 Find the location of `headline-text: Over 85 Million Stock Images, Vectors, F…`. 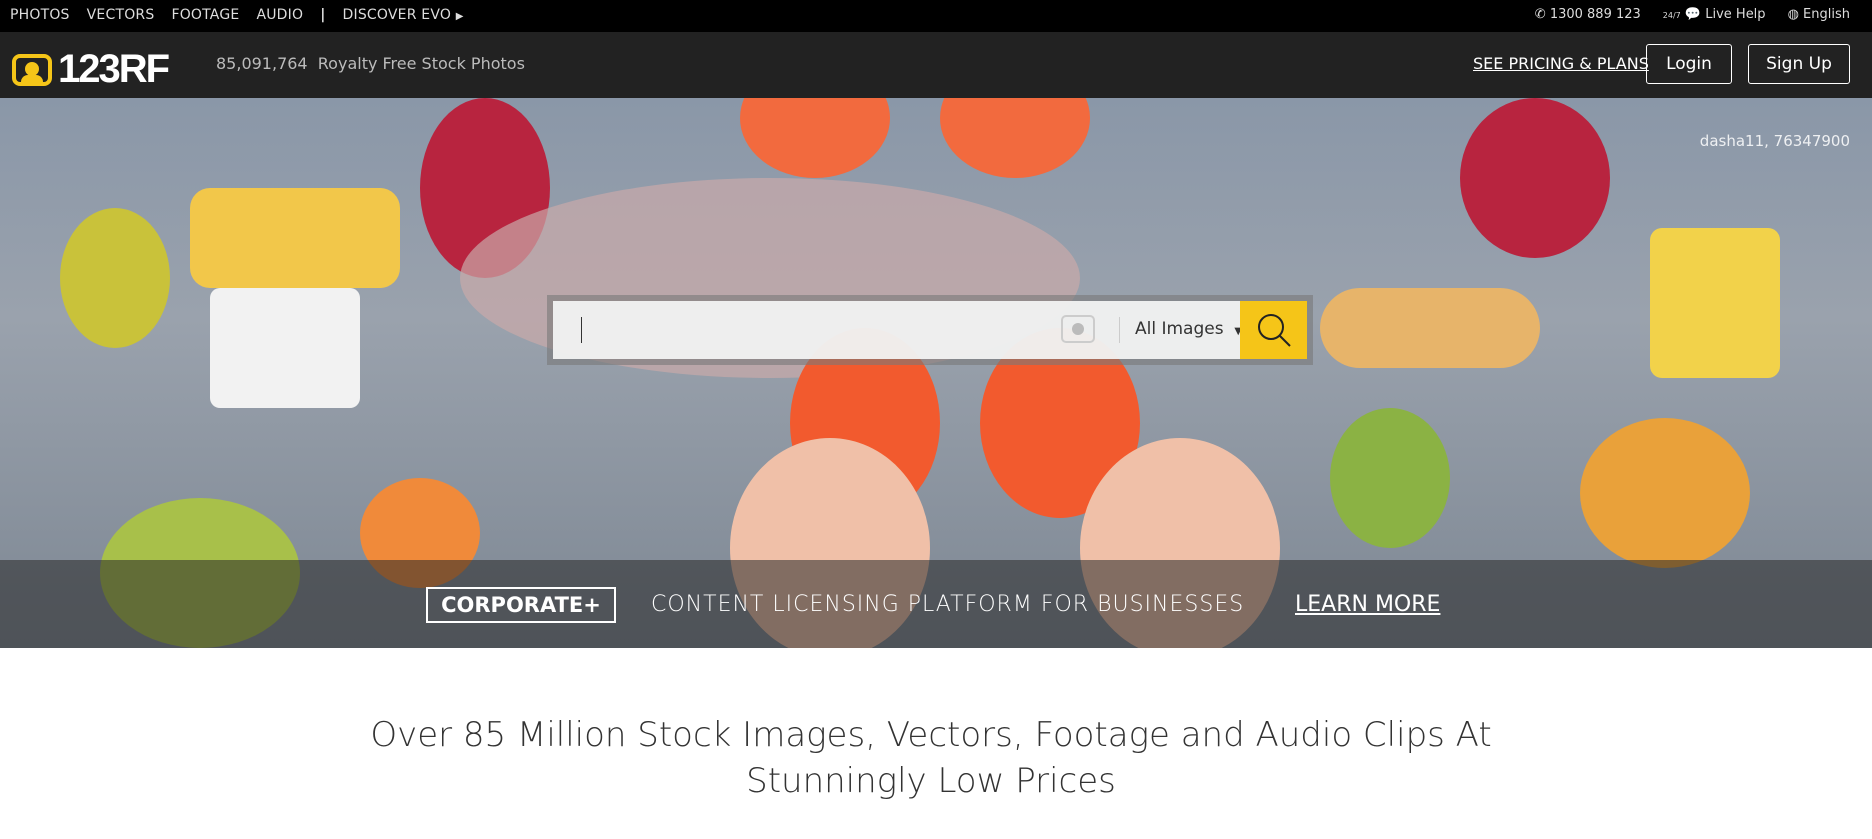

headline-text: Over 85 Million Stock Images, Vectors, F… is located at coordinates (931, 758).